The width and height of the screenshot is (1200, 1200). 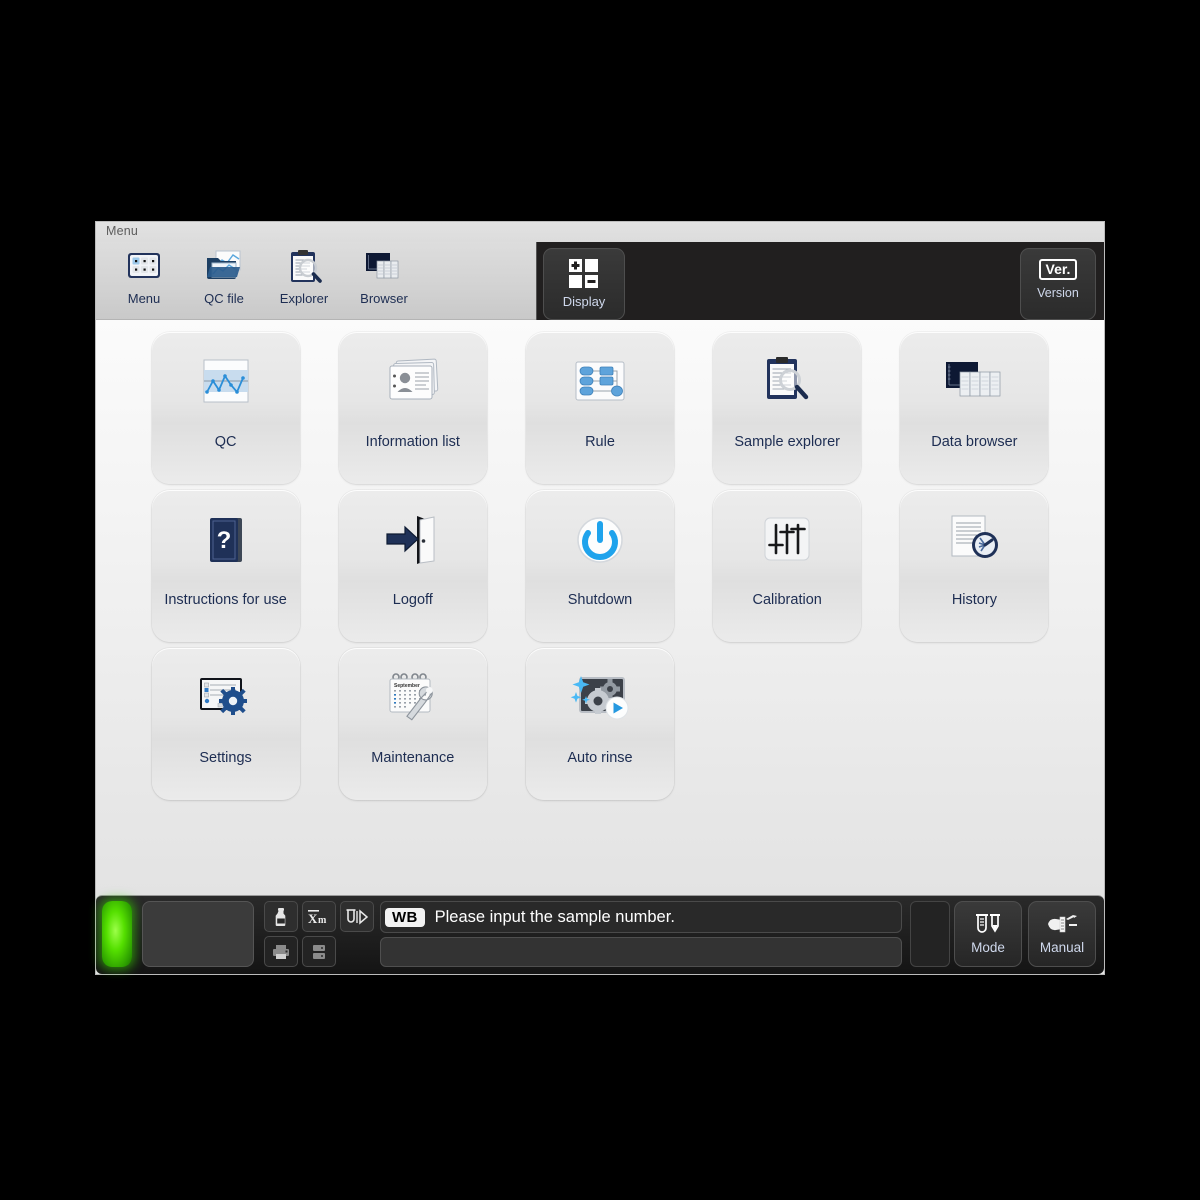 I want to click on logoff-door-icon, so click(x=413, y=543).